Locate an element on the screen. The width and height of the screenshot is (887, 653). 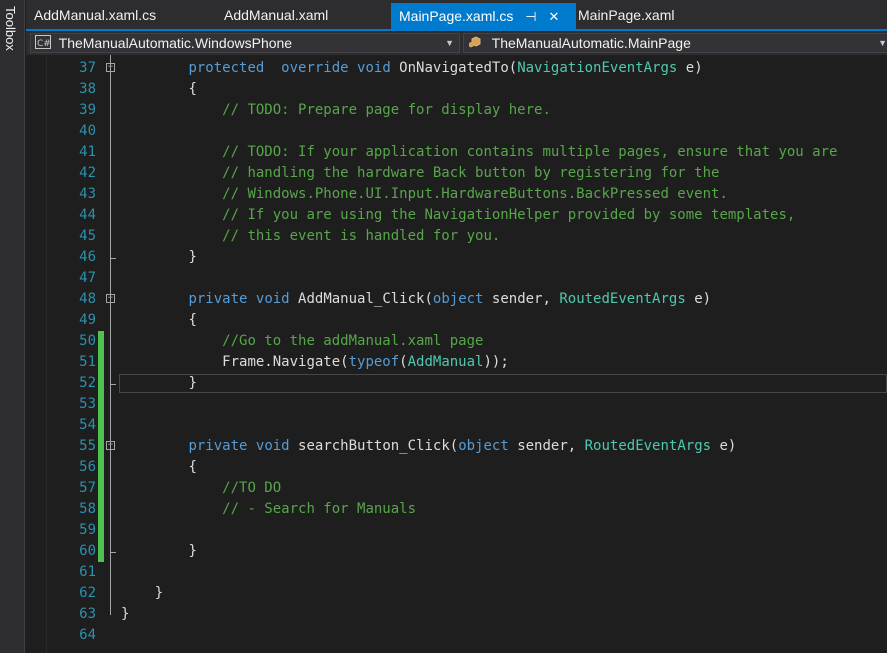
line-number: 56 is located at coordinates (87, 467).